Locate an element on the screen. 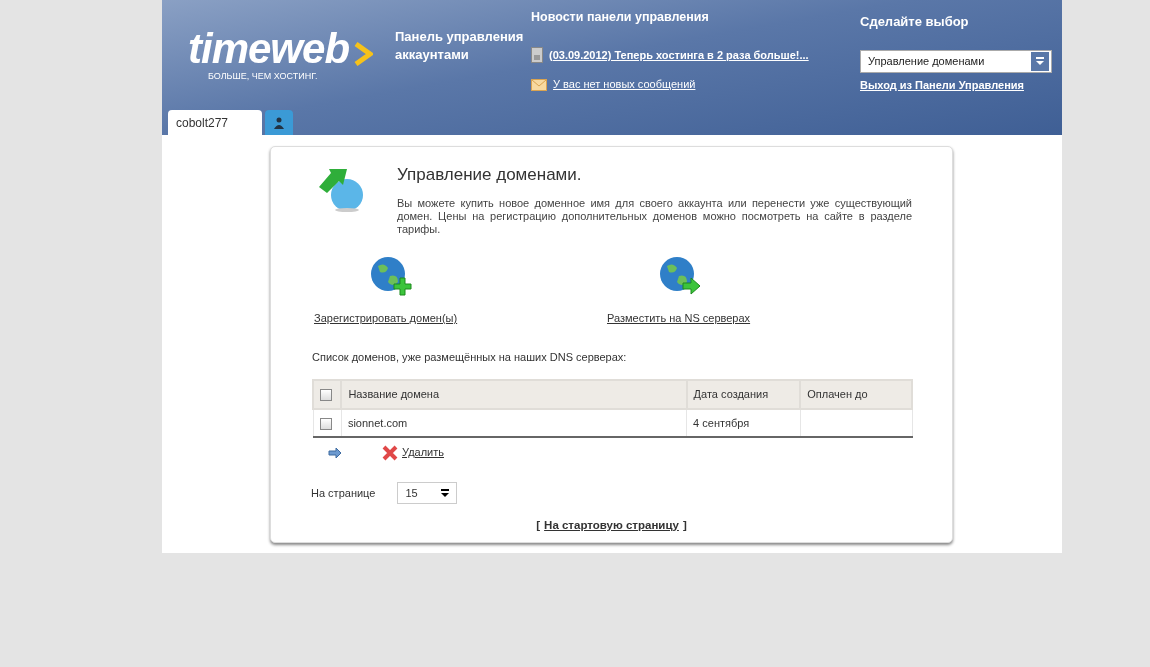  column-header: Оплачен до is located at coordinates (856, 394).